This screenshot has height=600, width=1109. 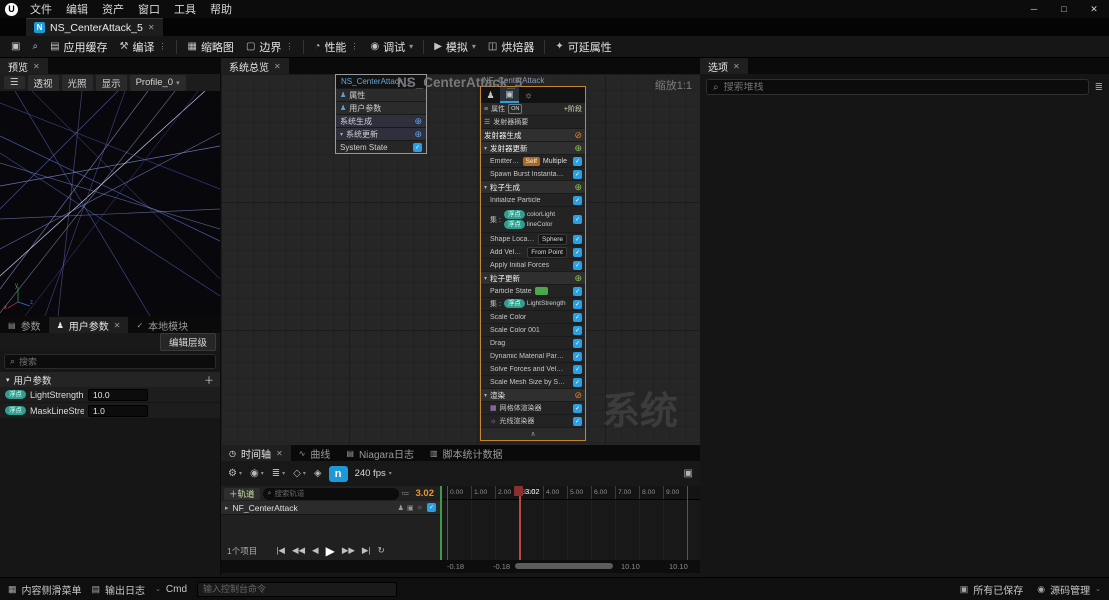 I want to click on console-command-field, so click(x=297, y=589).